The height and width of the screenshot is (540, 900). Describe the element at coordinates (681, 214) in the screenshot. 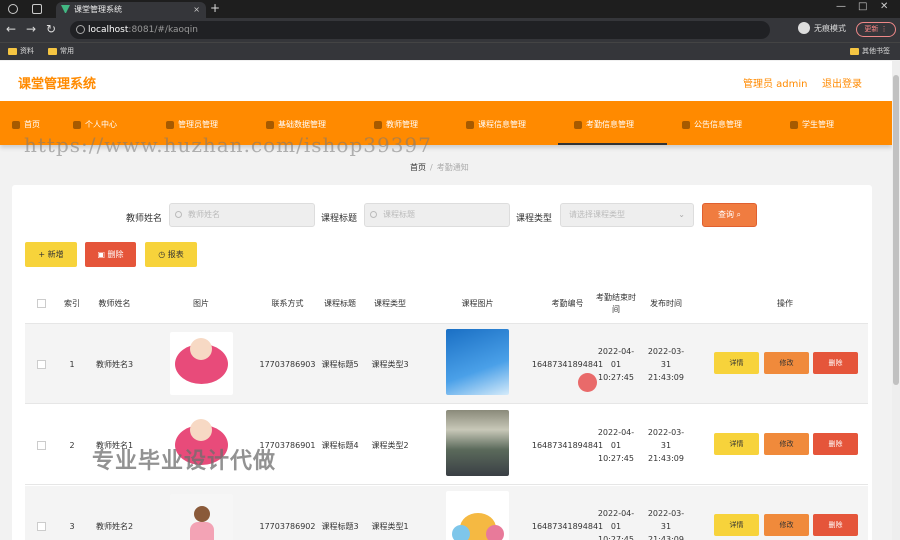

I see `chevron-down-icon: ⌄` at that location.